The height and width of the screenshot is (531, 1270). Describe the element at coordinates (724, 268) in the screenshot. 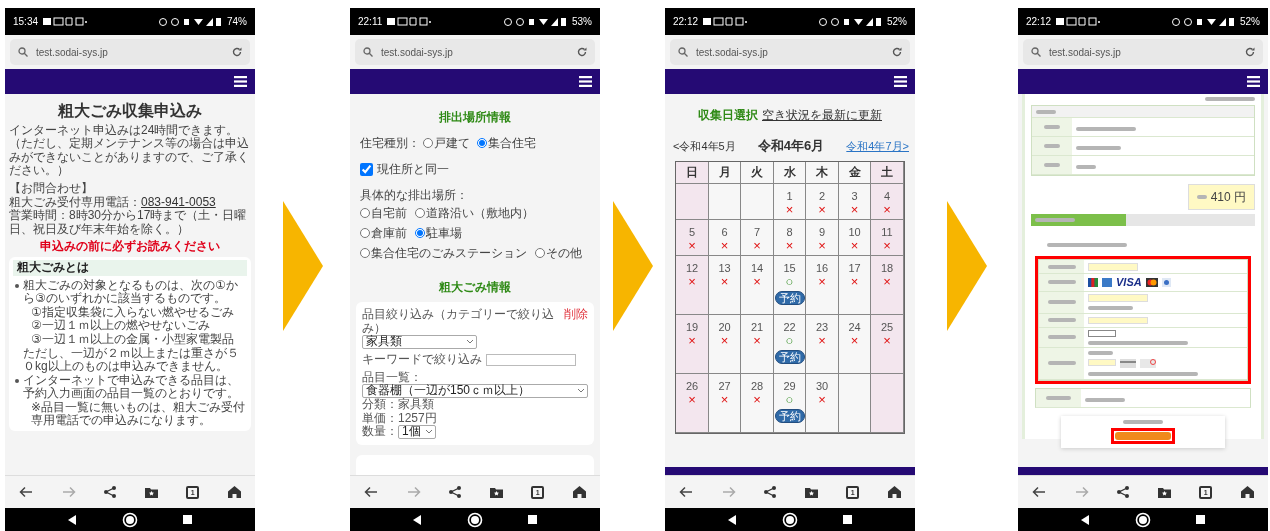

I see `day-number: 13` at that location.